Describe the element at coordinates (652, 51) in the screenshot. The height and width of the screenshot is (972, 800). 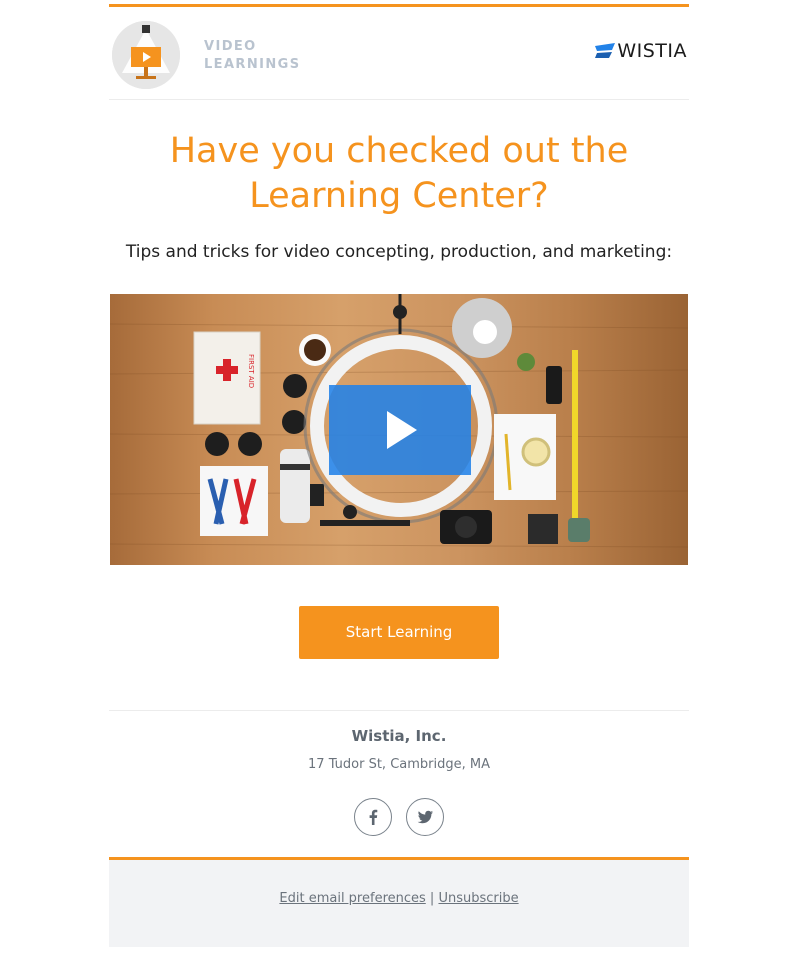
I see `wistia-wordmark: WISTIA` at that location.